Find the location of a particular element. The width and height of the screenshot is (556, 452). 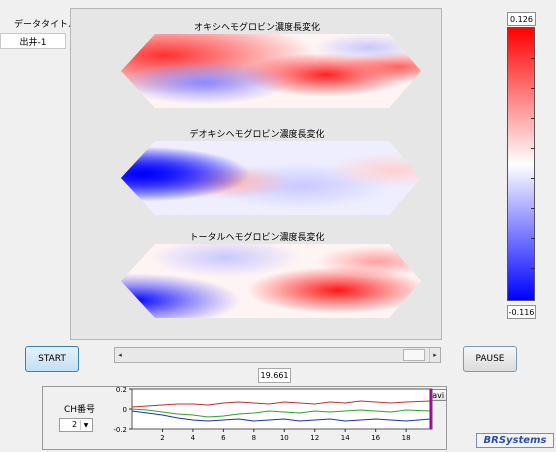

deoxy-hb-map is located at coordinates (271, 178).